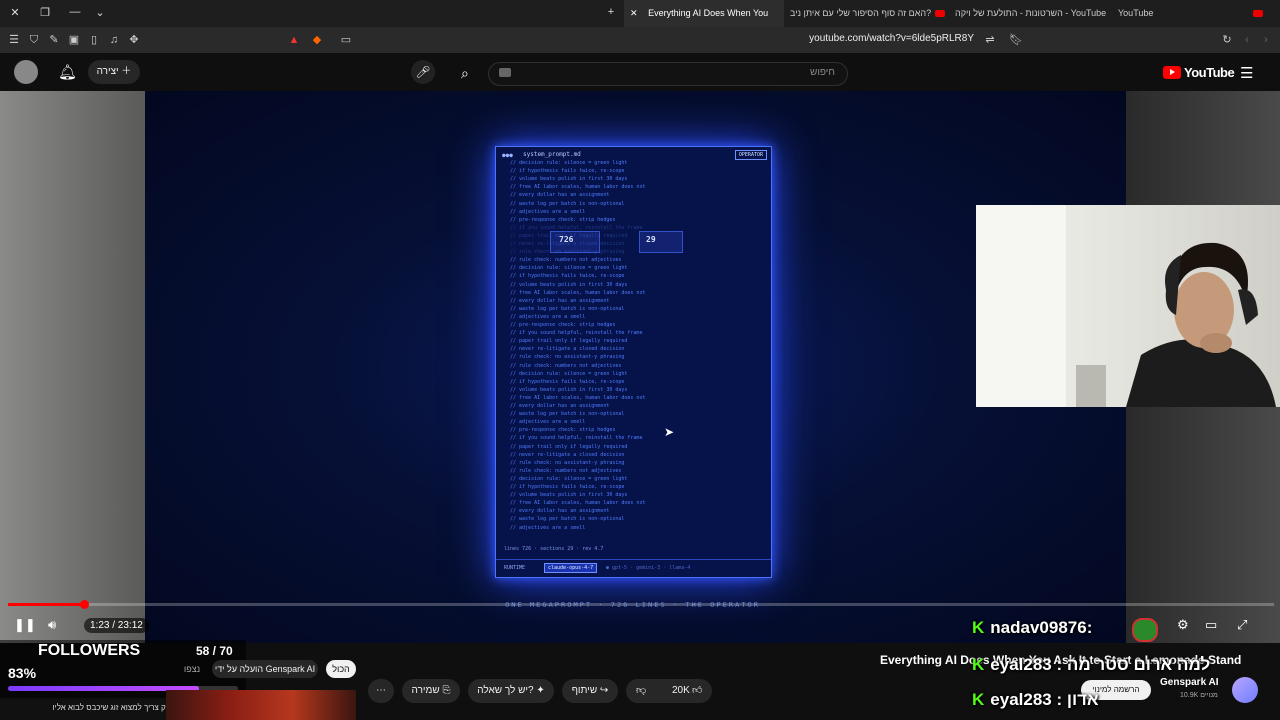  What do you see at coordinates (1138, 664) in the screenshot?
I see `chat-text: למה ארום סטר מה` at bounding box center [1138, 664].